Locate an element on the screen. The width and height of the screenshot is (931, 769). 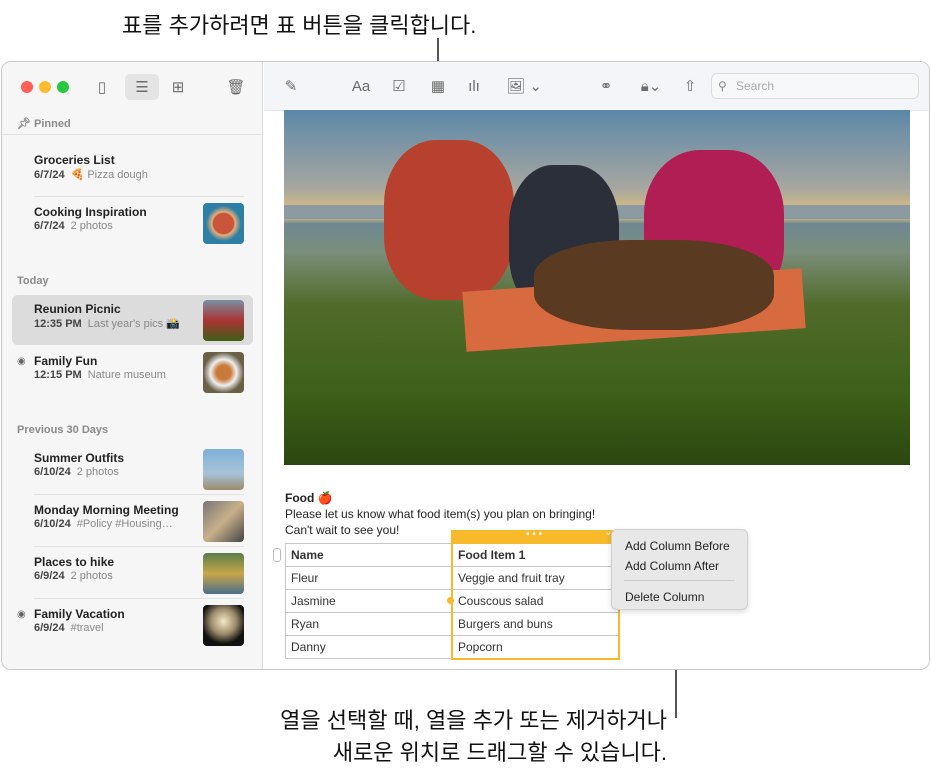
note-item: Groceries List 6/7/24 🍕 Pizza dough is located at coordinates (132, 171).